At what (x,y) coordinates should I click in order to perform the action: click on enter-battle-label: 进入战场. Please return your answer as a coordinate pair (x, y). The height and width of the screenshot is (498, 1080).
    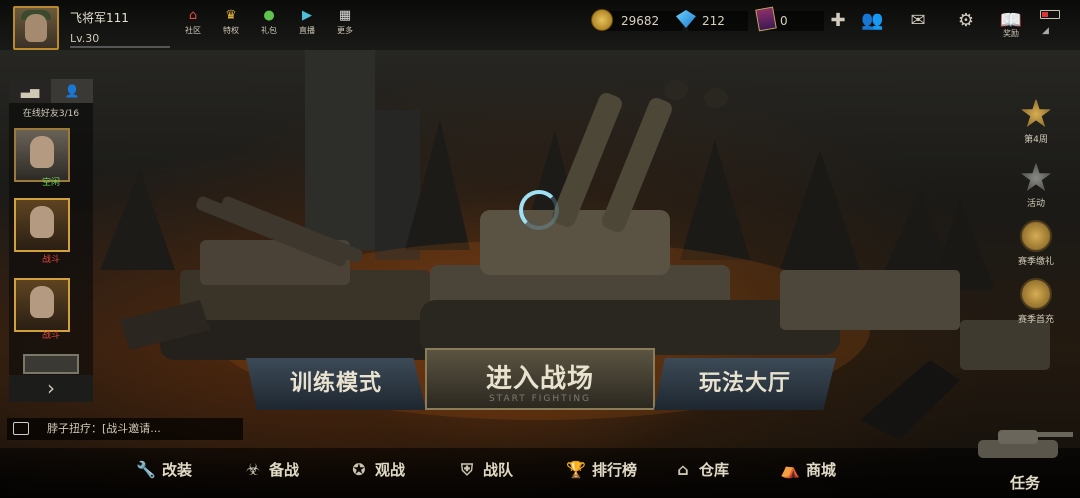
    Looking at the image, I should click on (539, 379).